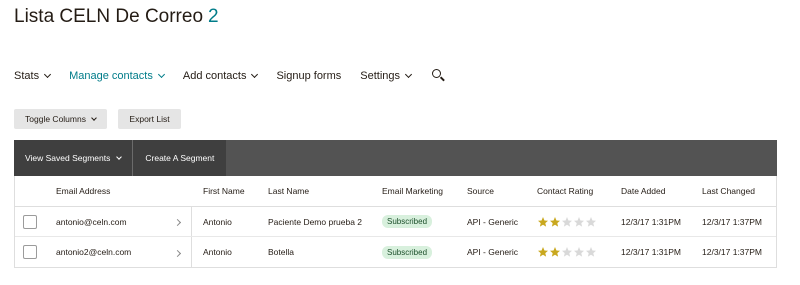  I want to click on create-segment-label: Create A Segment, so click(180, 158).